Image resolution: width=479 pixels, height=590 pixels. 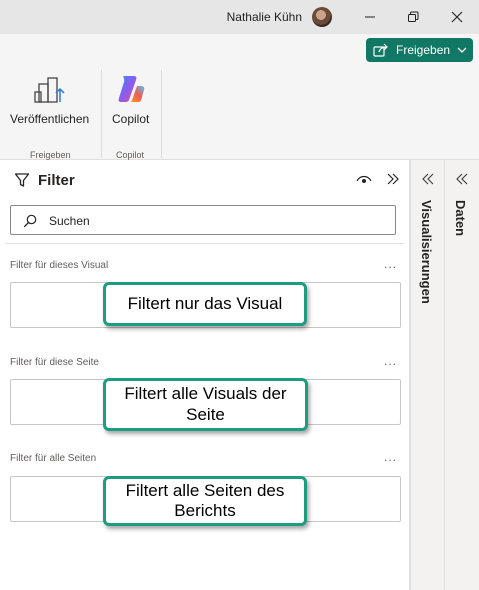 I want to click on title-bar: Nathalie Kühn, so click(x=239, y=17).